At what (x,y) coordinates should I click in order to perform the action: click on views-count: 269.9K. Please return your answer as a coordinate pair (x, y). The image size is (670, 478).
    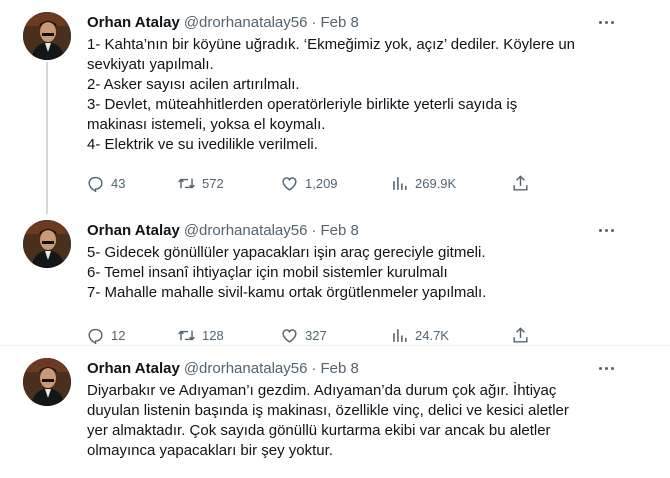
    Looking at the image, I should click on (436, 183).